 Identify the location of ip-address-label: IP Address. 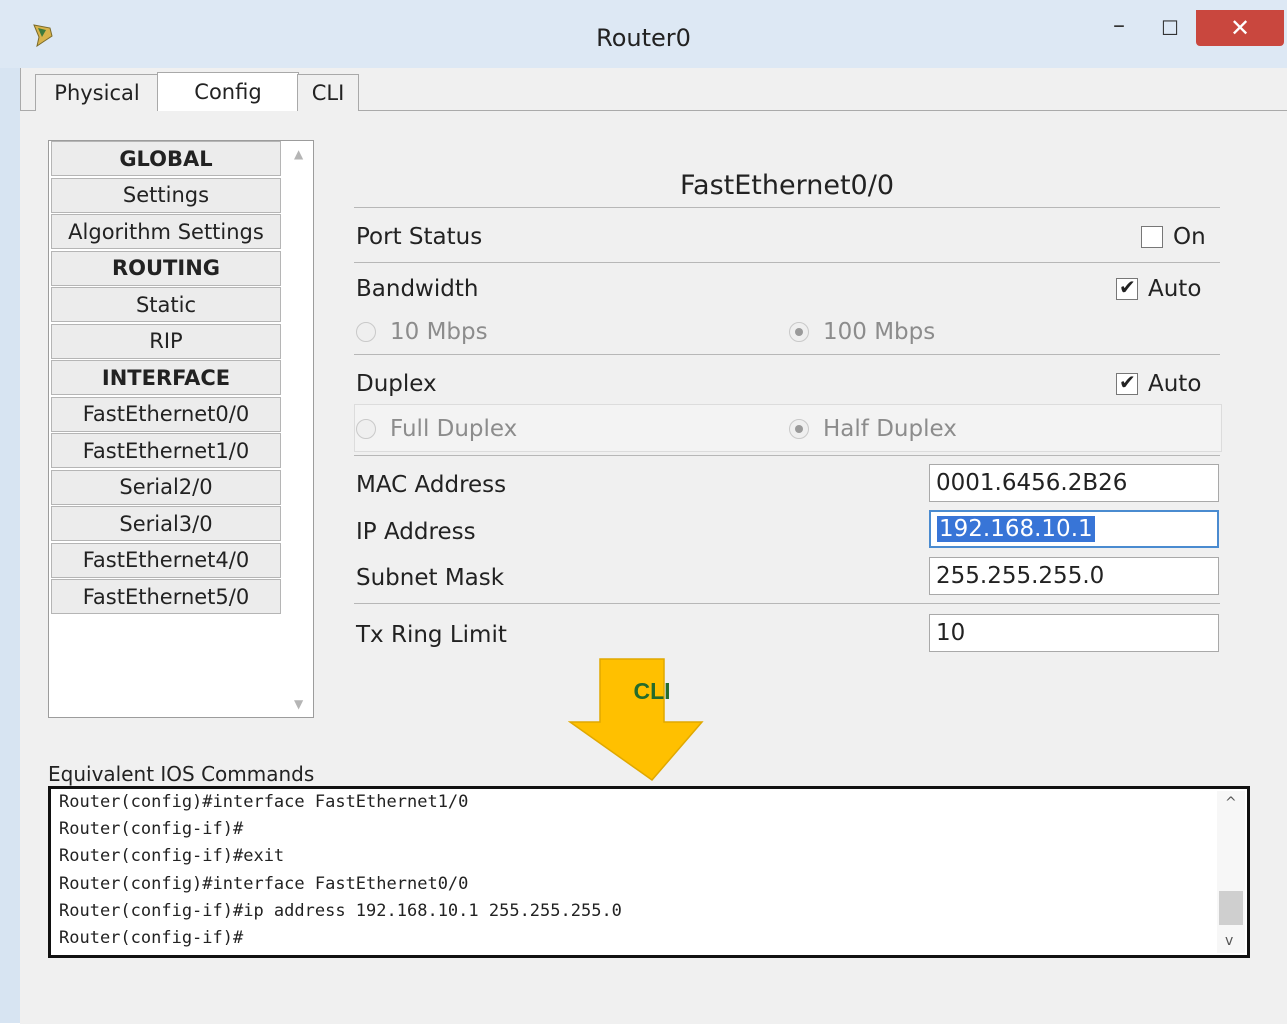
(416, 532).